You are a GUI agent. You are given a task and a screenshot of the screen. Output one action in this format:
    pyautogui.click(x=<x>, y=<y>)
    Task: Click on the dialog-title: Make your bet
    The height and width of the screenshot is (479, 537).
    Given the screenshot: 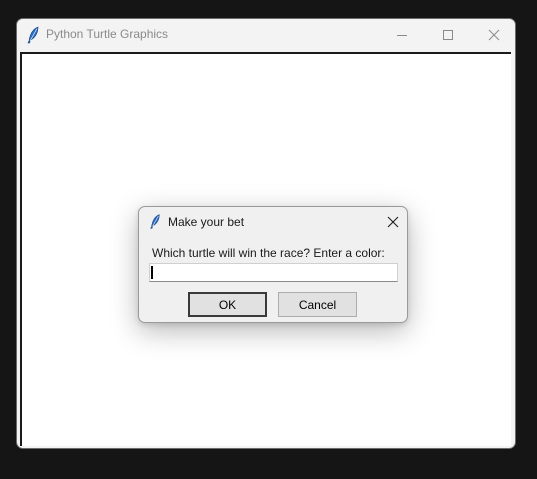 What is the action you would take?
    pyautogui.click(x=206, y=222)
    